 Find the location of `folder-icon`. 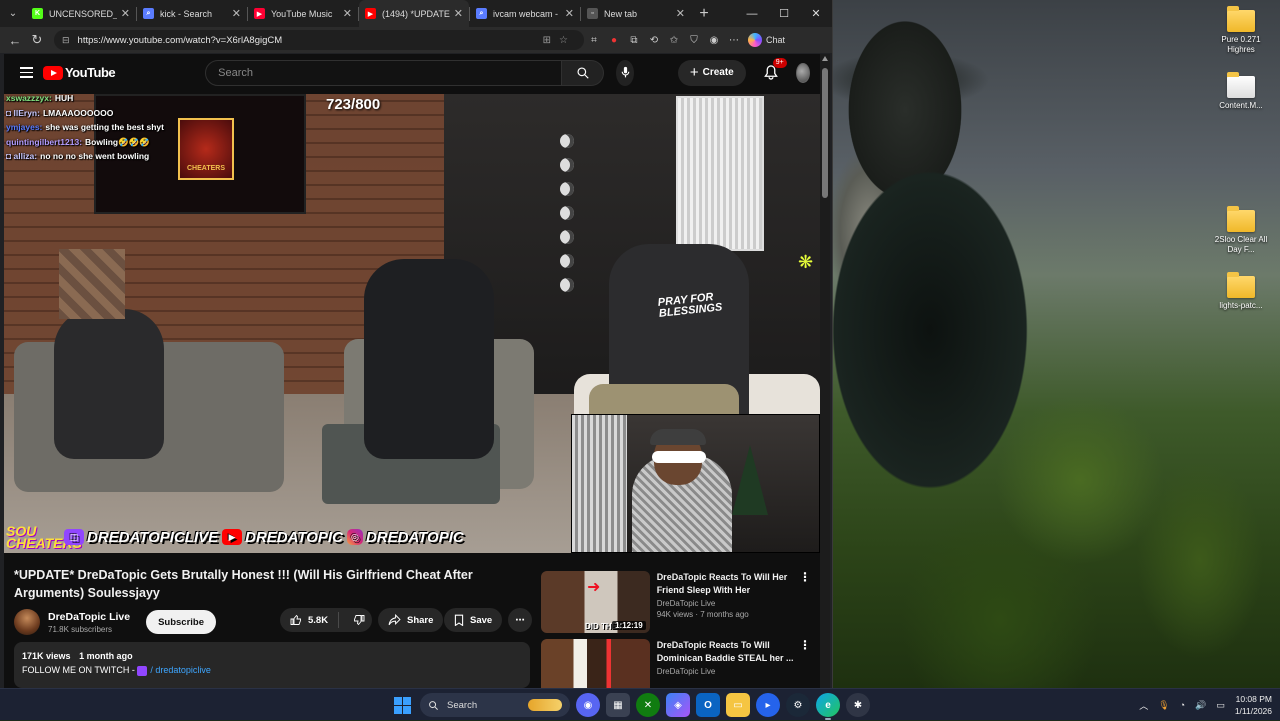

folder-icon is located at coordinates (1241, 219).